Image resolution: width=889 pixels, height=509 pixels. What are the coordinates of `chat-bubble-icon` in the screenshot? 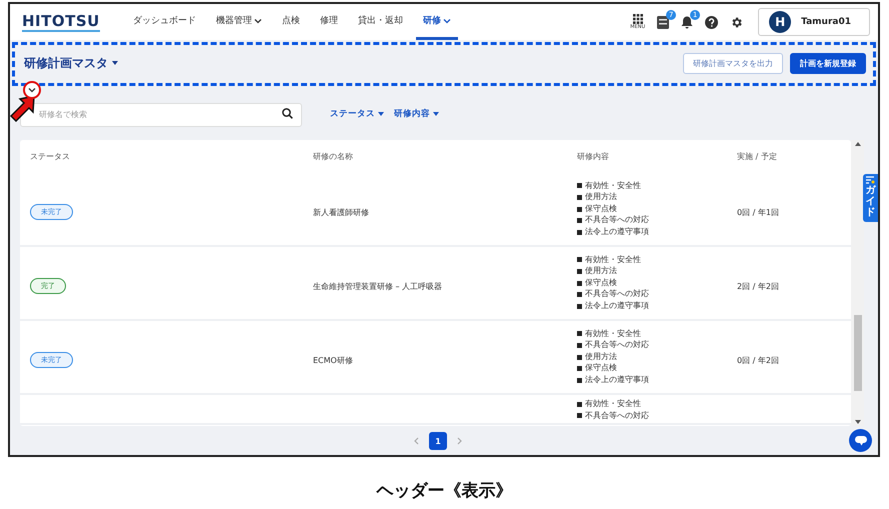 It's located at (860, 441).